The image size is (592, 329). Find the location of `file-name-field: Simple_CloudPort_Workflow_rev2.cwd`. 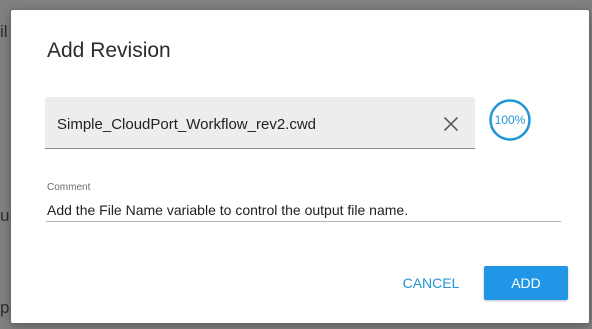

file-name-field: Simple_CloudPort_Workflow_rev2.cwd is located at coordinates (260, 123).